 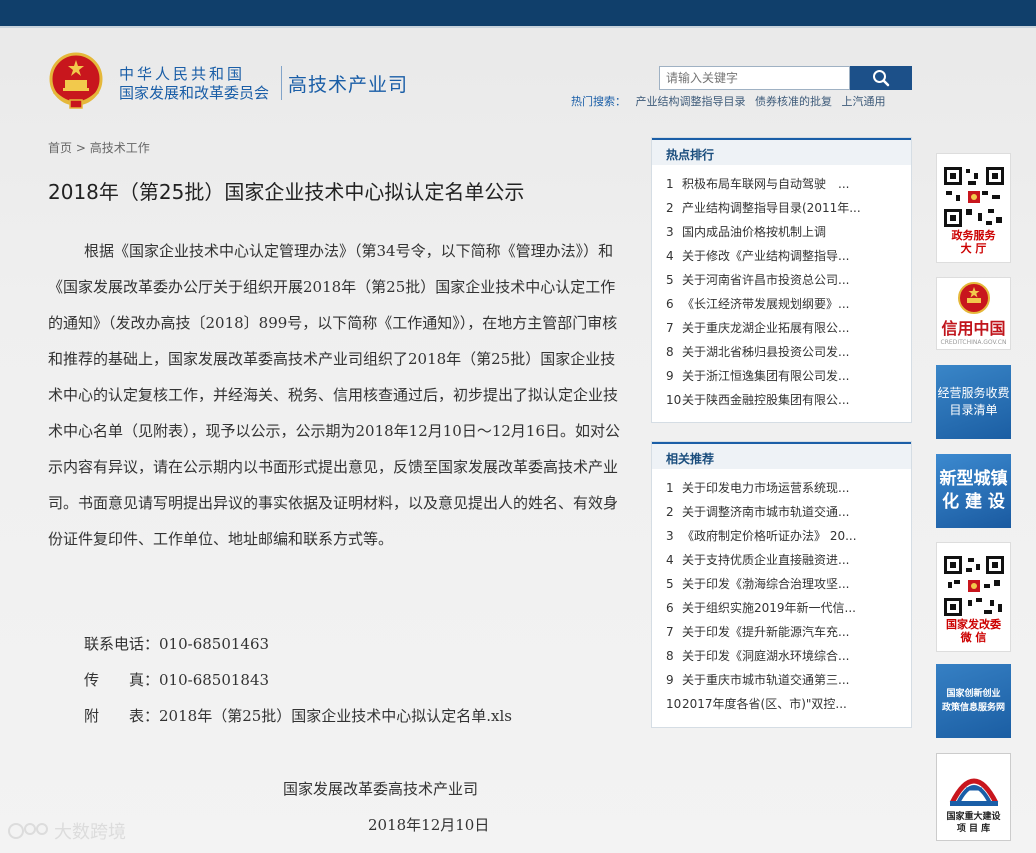 What do you see at coordinates (973, 402) in the screenshot?
I see `fee-list-banner: 经营服务收费 目录清单` at bounding box center [973, 402].